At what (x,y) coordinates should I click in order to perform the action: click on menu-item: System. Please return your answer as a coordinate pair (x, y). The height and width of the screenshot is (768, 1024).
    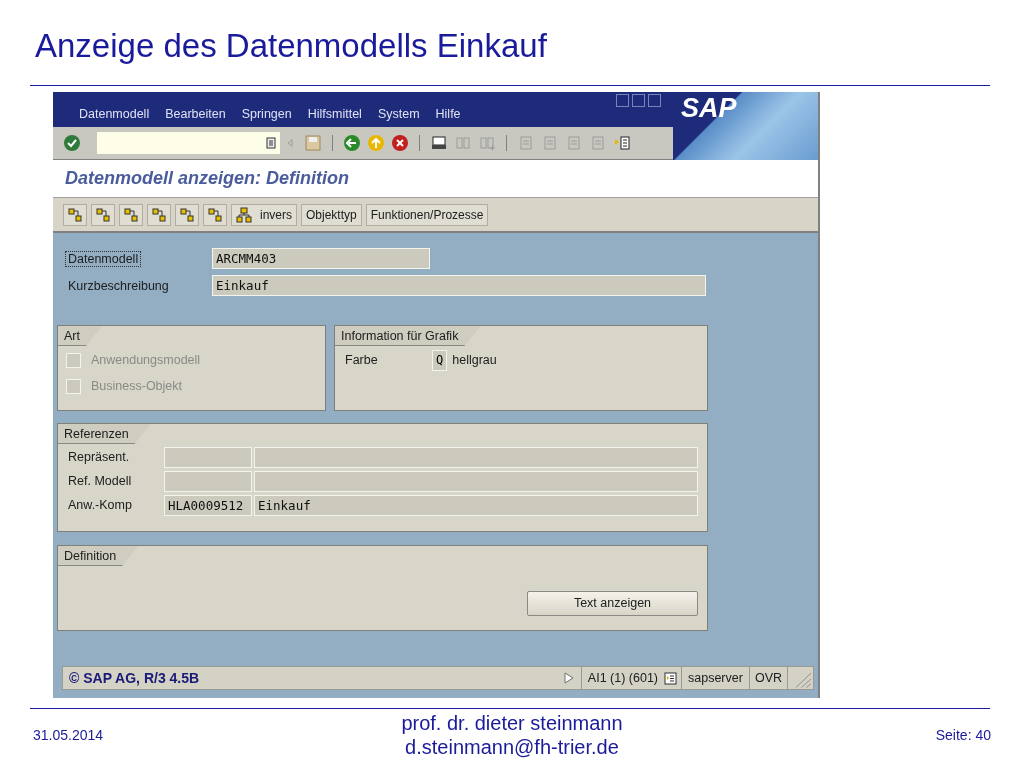
    Looking at the image, I should click on (398, 114).